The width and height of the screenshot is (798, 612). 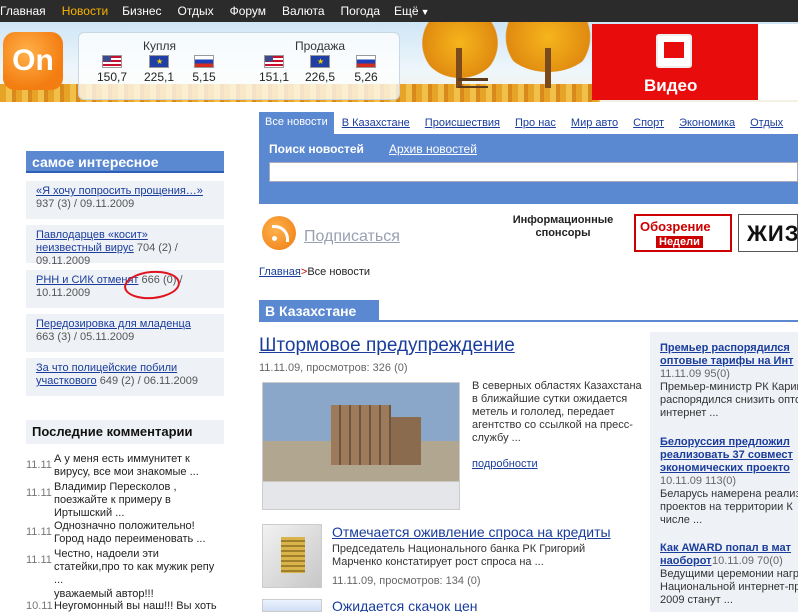 What do you see at coordinates (729, 400) in the screenshot?
I see `right-text-line: распорядился снизить опто` at bounding box center [729, 400].